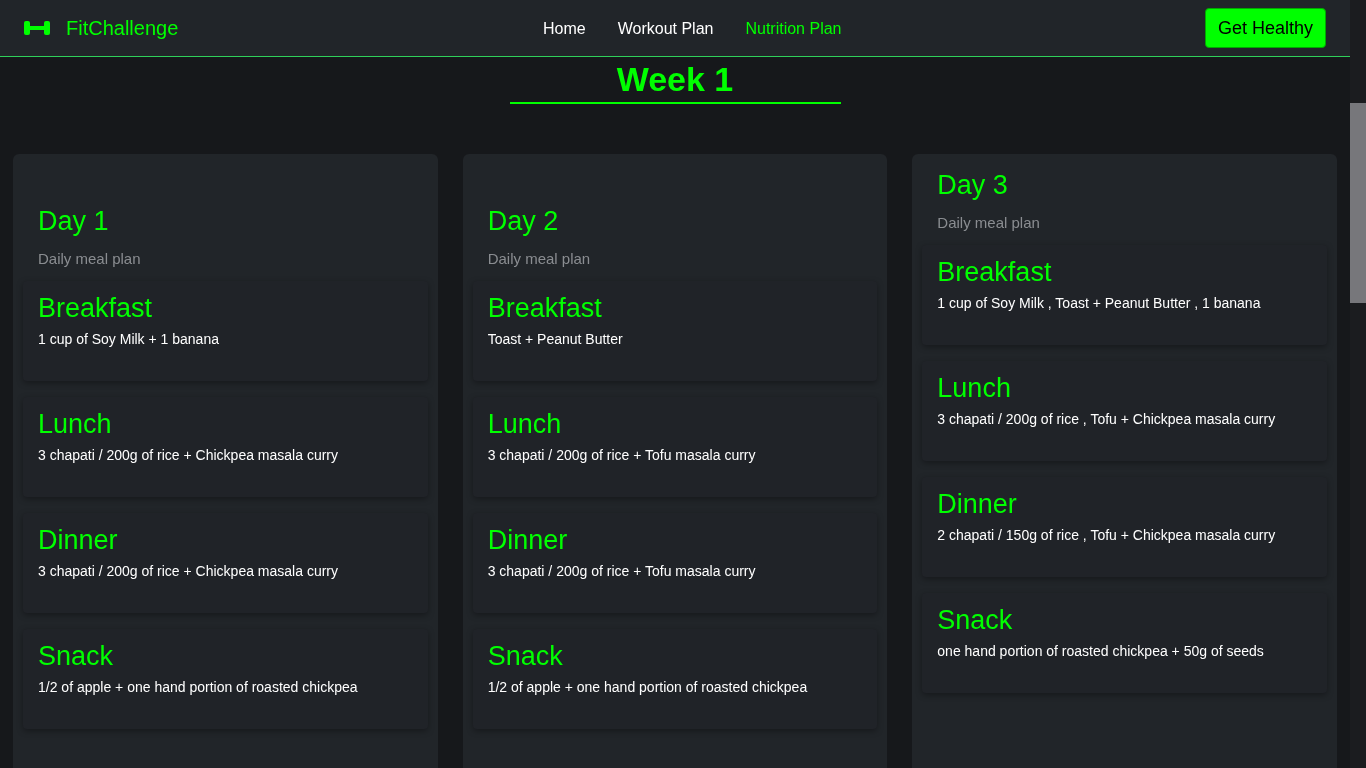 Image resolution: width=1366 pixels, height=768 pixels. What do you see at coordinates (1099, 303) in the screenshot?
I see `meal-description: 1 cup of Soy Milk , Toast + Peanut Butter , 1 banana` at bounding box center [1099, 303].